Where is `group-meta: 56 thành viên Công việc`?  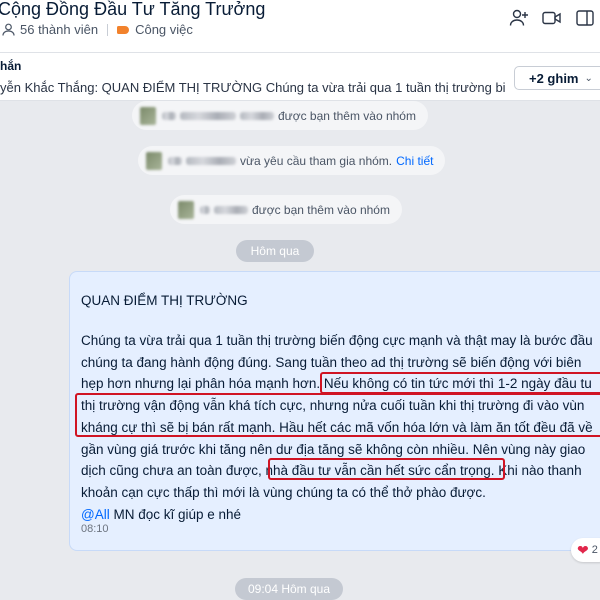
group-meta: 56 thành viên Công việc is located at coordinates (97, 29).